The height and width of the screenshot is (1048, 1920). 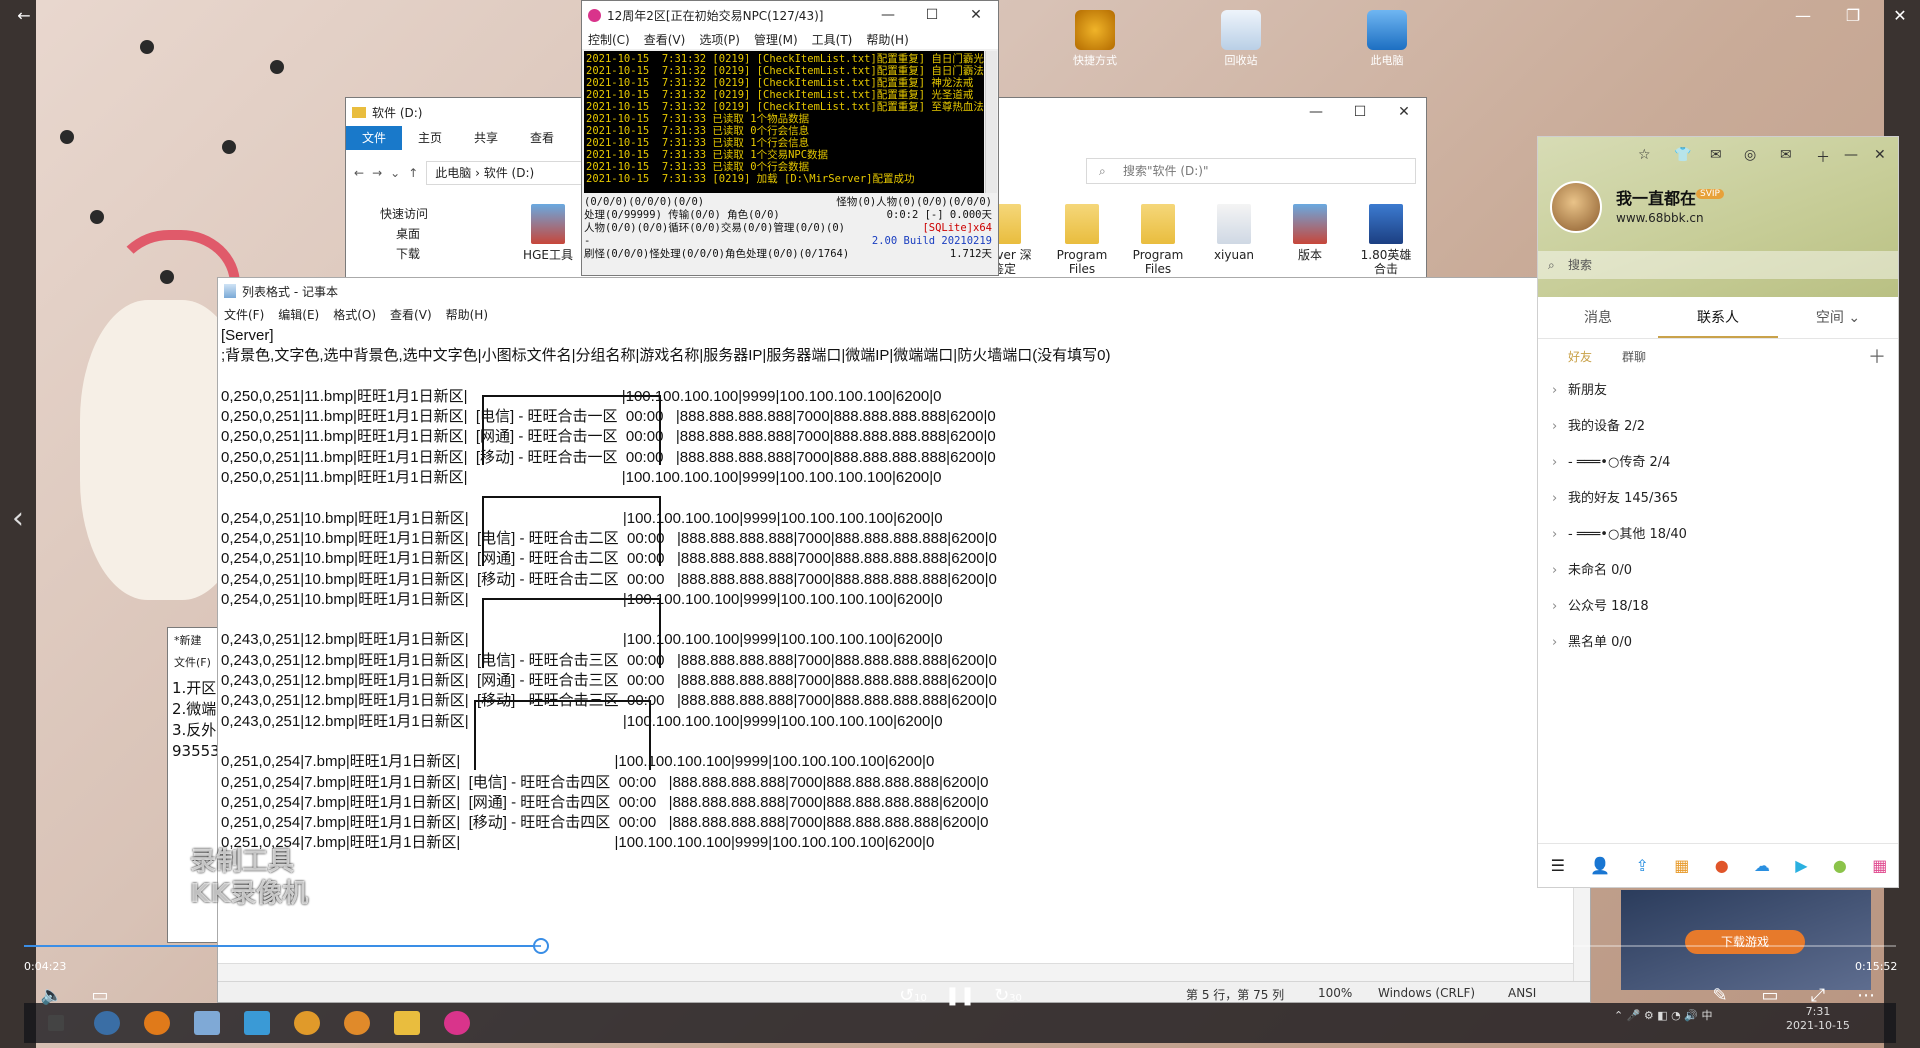 What do you see at coordinates (960, 946) in the screenshot?
I see `video-progress-bar` at bounding box center [960, 946].